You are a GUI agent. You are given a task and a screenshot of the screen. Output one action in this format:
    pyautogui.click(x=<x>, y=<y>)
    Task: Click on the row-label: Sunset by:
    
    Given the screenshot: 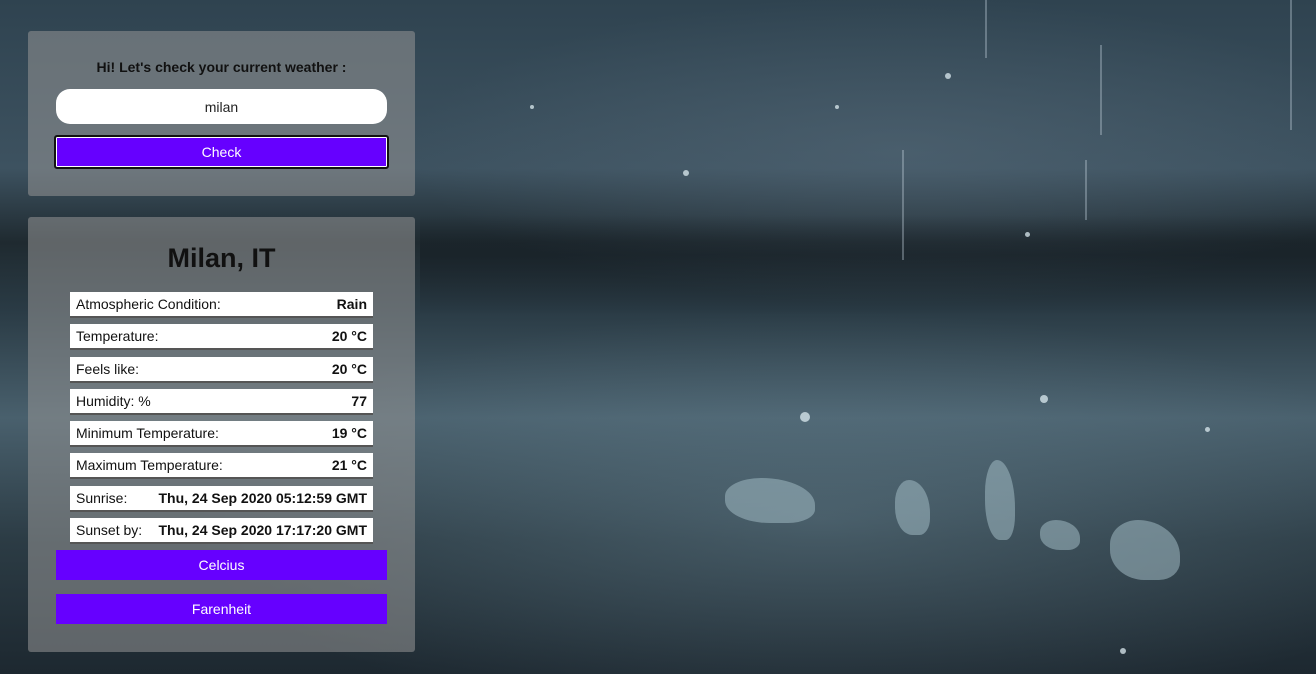 What is the action you would take?
    pyautogui.click(x=109, y=530)
    